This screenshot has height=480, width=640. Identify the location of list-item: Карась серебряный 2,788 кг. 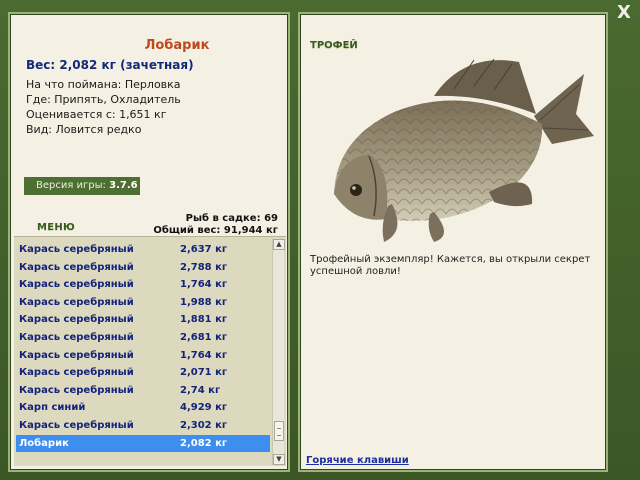
(143, 267).